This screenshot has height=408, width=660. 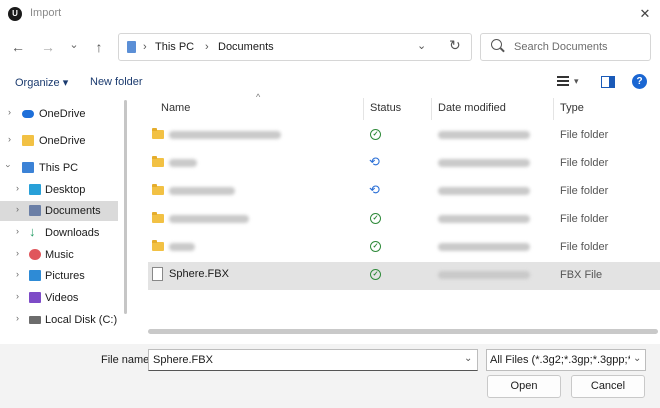 I want to click on up-button: ↑, so click(x=99, y=47).